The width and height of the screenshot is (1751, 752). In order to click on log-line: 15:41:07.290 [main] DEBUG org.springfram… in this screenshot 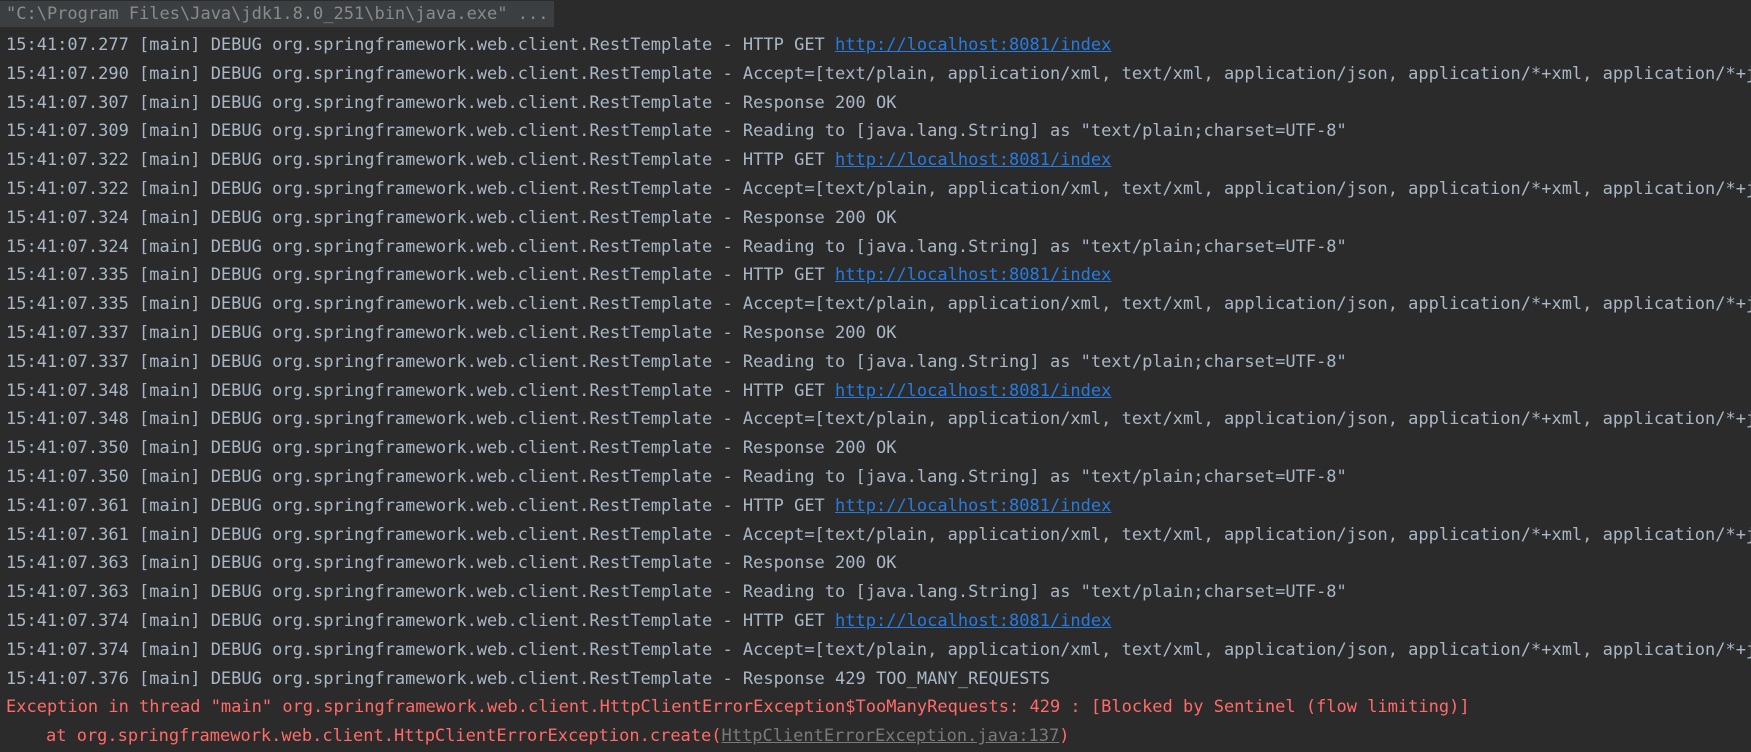, I will do `click(878, 74)`.